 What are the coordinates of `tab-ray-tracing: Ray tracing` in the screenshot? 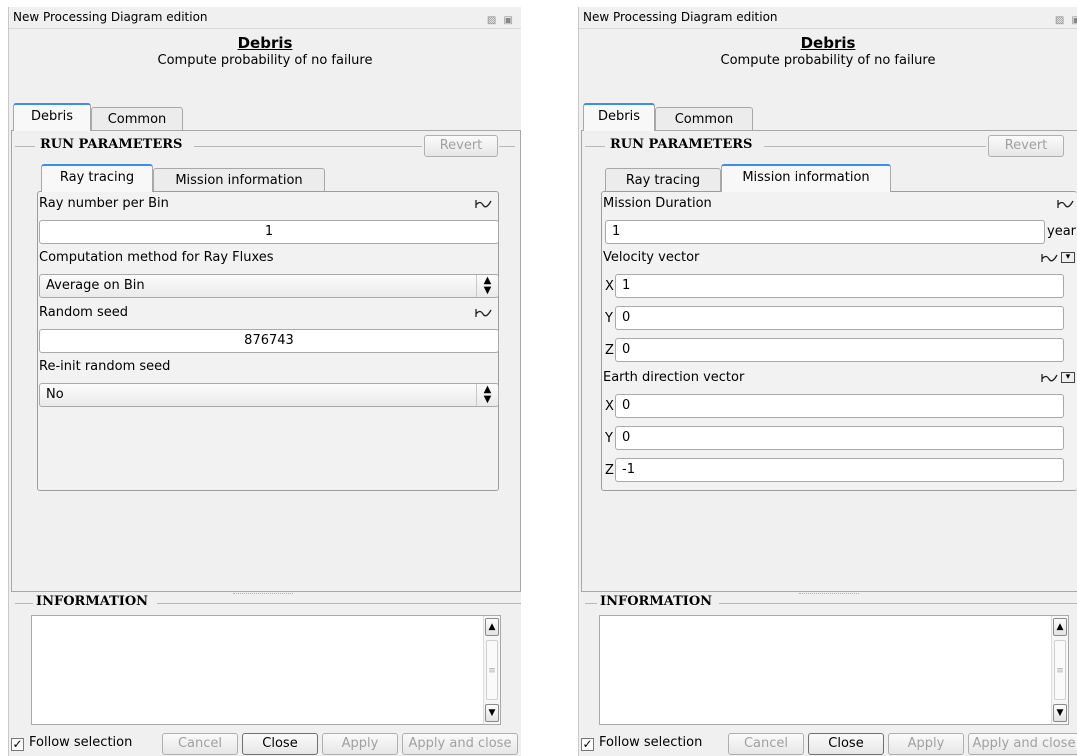 It's located at (97, 178).